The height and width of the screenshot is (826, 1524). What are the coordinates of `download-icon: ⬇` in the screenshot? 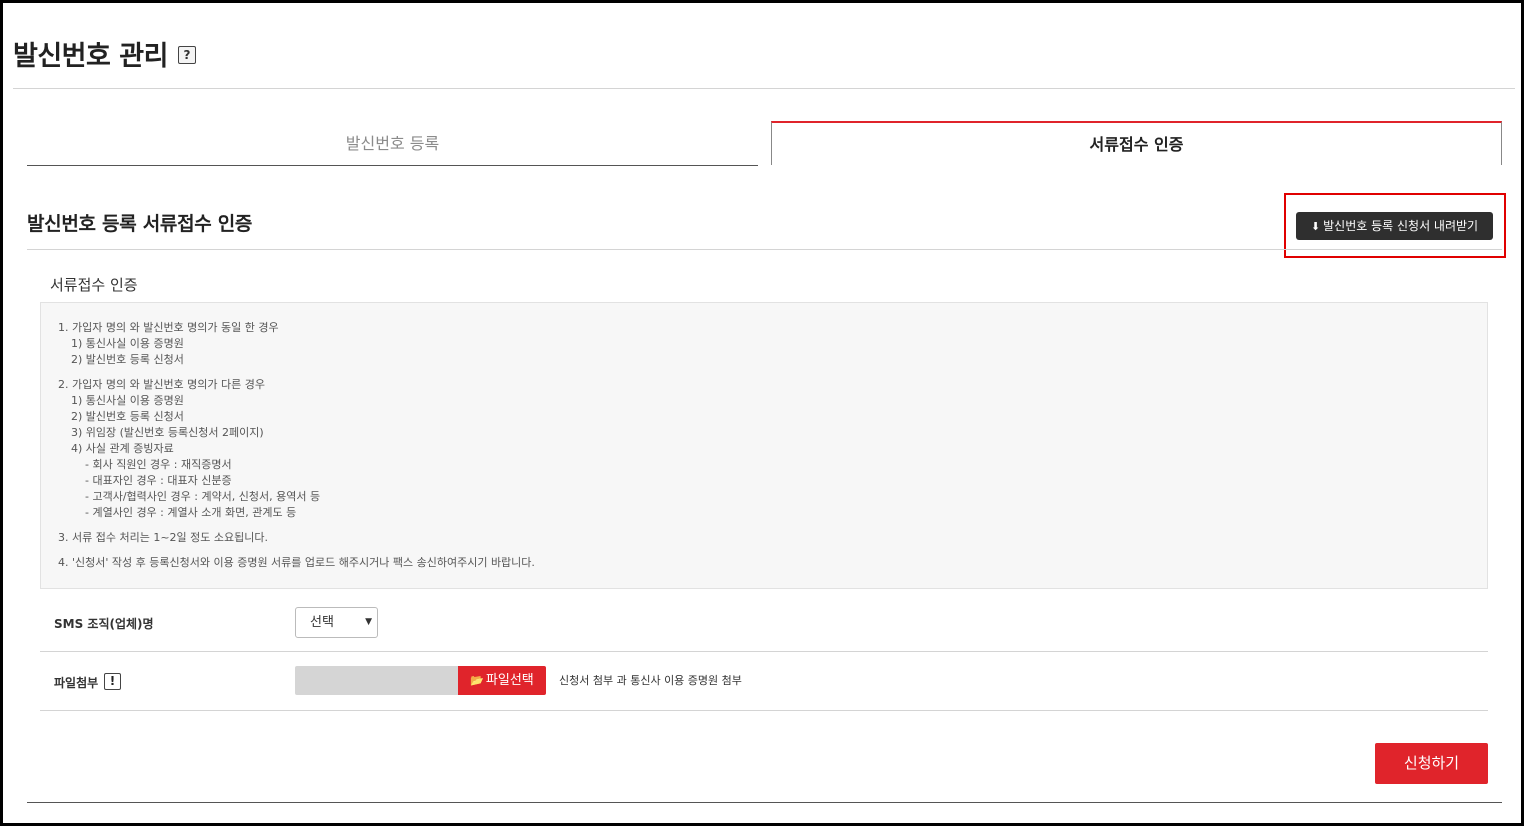 It's located at (1315, 226).